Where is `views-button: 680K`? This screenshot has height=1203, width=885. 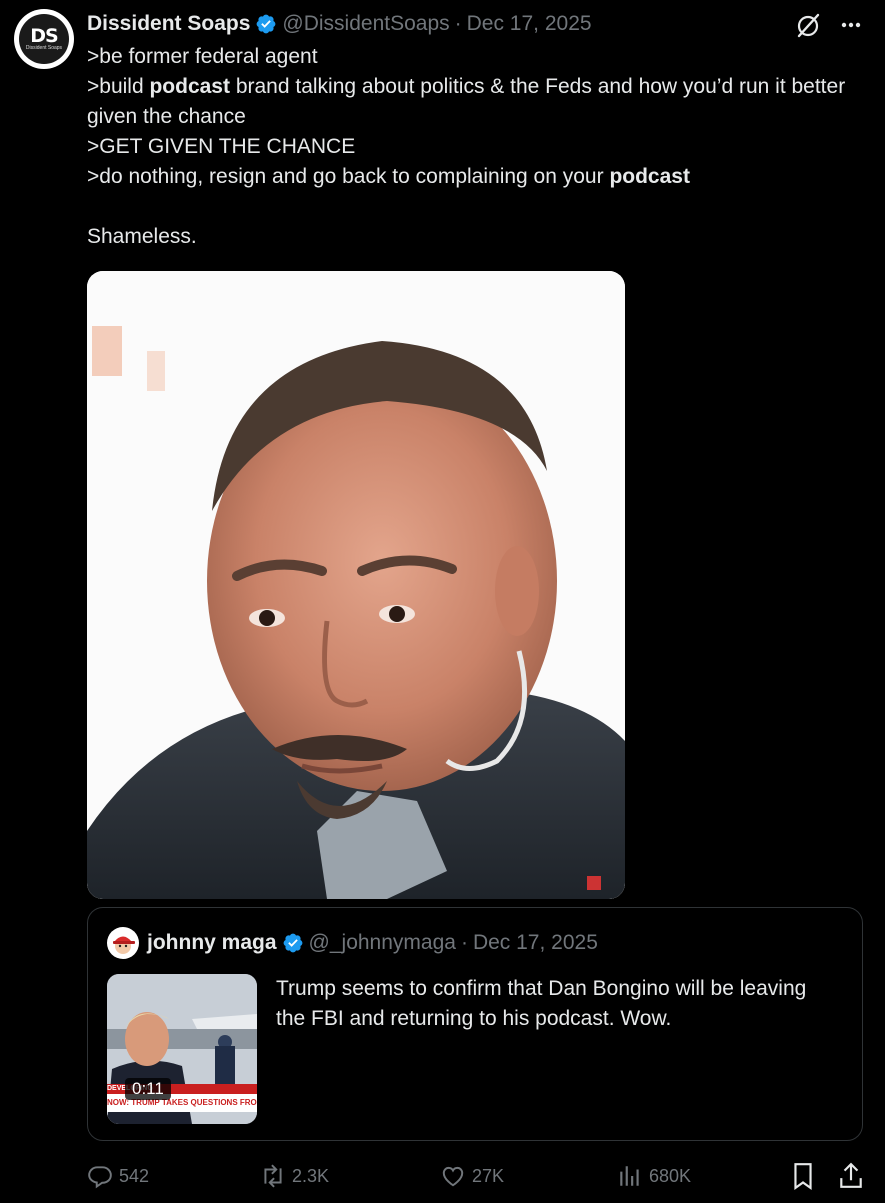
views-button: 680K is located at coordinates (654, 1176).